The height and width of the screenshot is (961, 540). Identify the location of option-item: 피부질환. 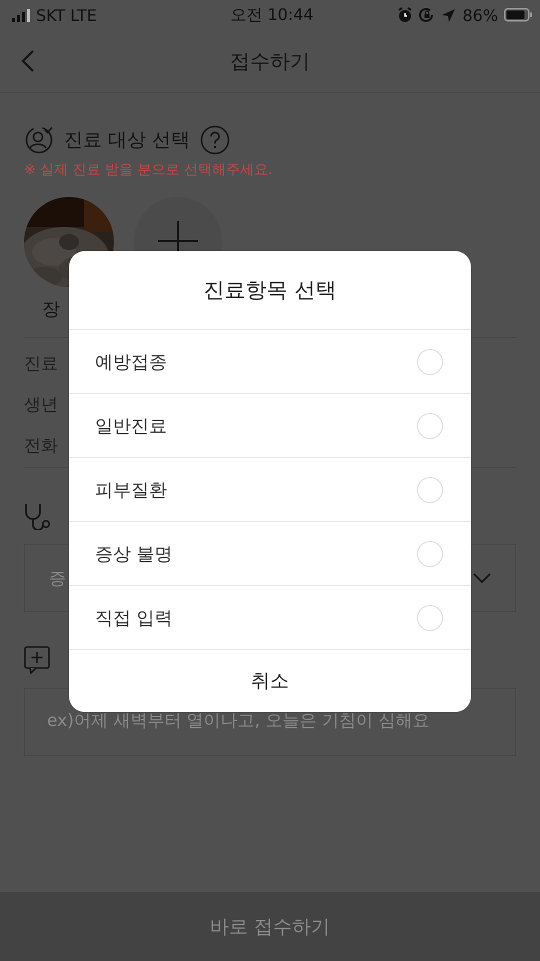
(270, 490).